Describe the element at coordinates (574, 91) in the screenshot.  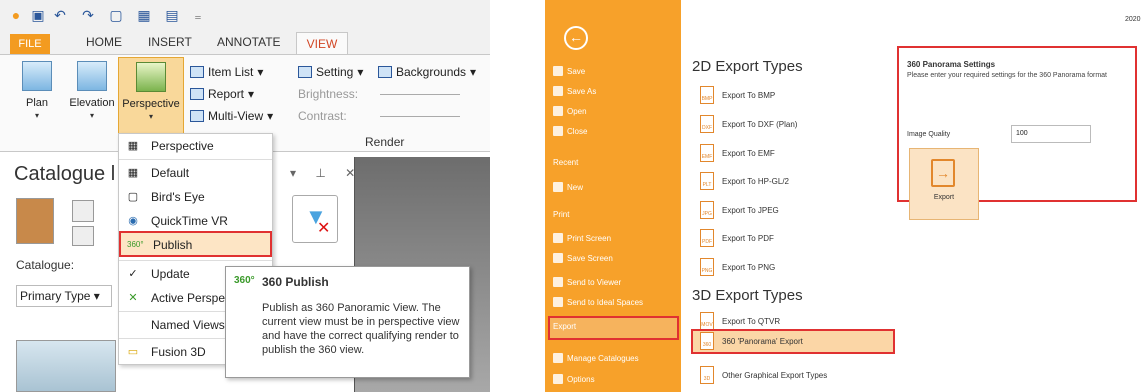
I see `sidebar-item-save-as: Save As` at that location.